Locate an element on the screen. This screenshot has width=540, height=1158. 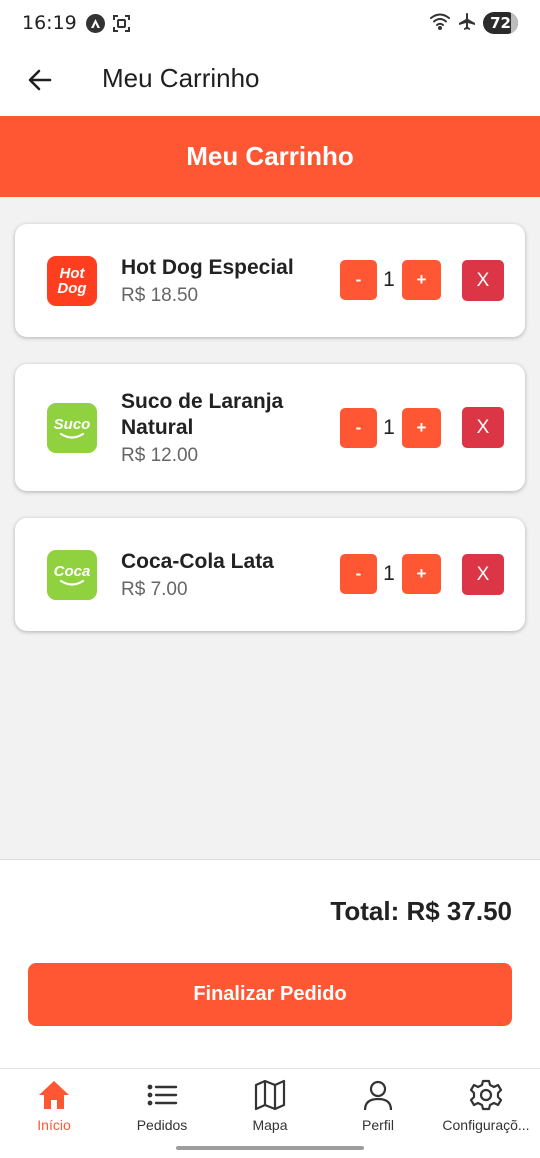
cart-banner: Meu Carrinho is located at coordinates (270, 156).